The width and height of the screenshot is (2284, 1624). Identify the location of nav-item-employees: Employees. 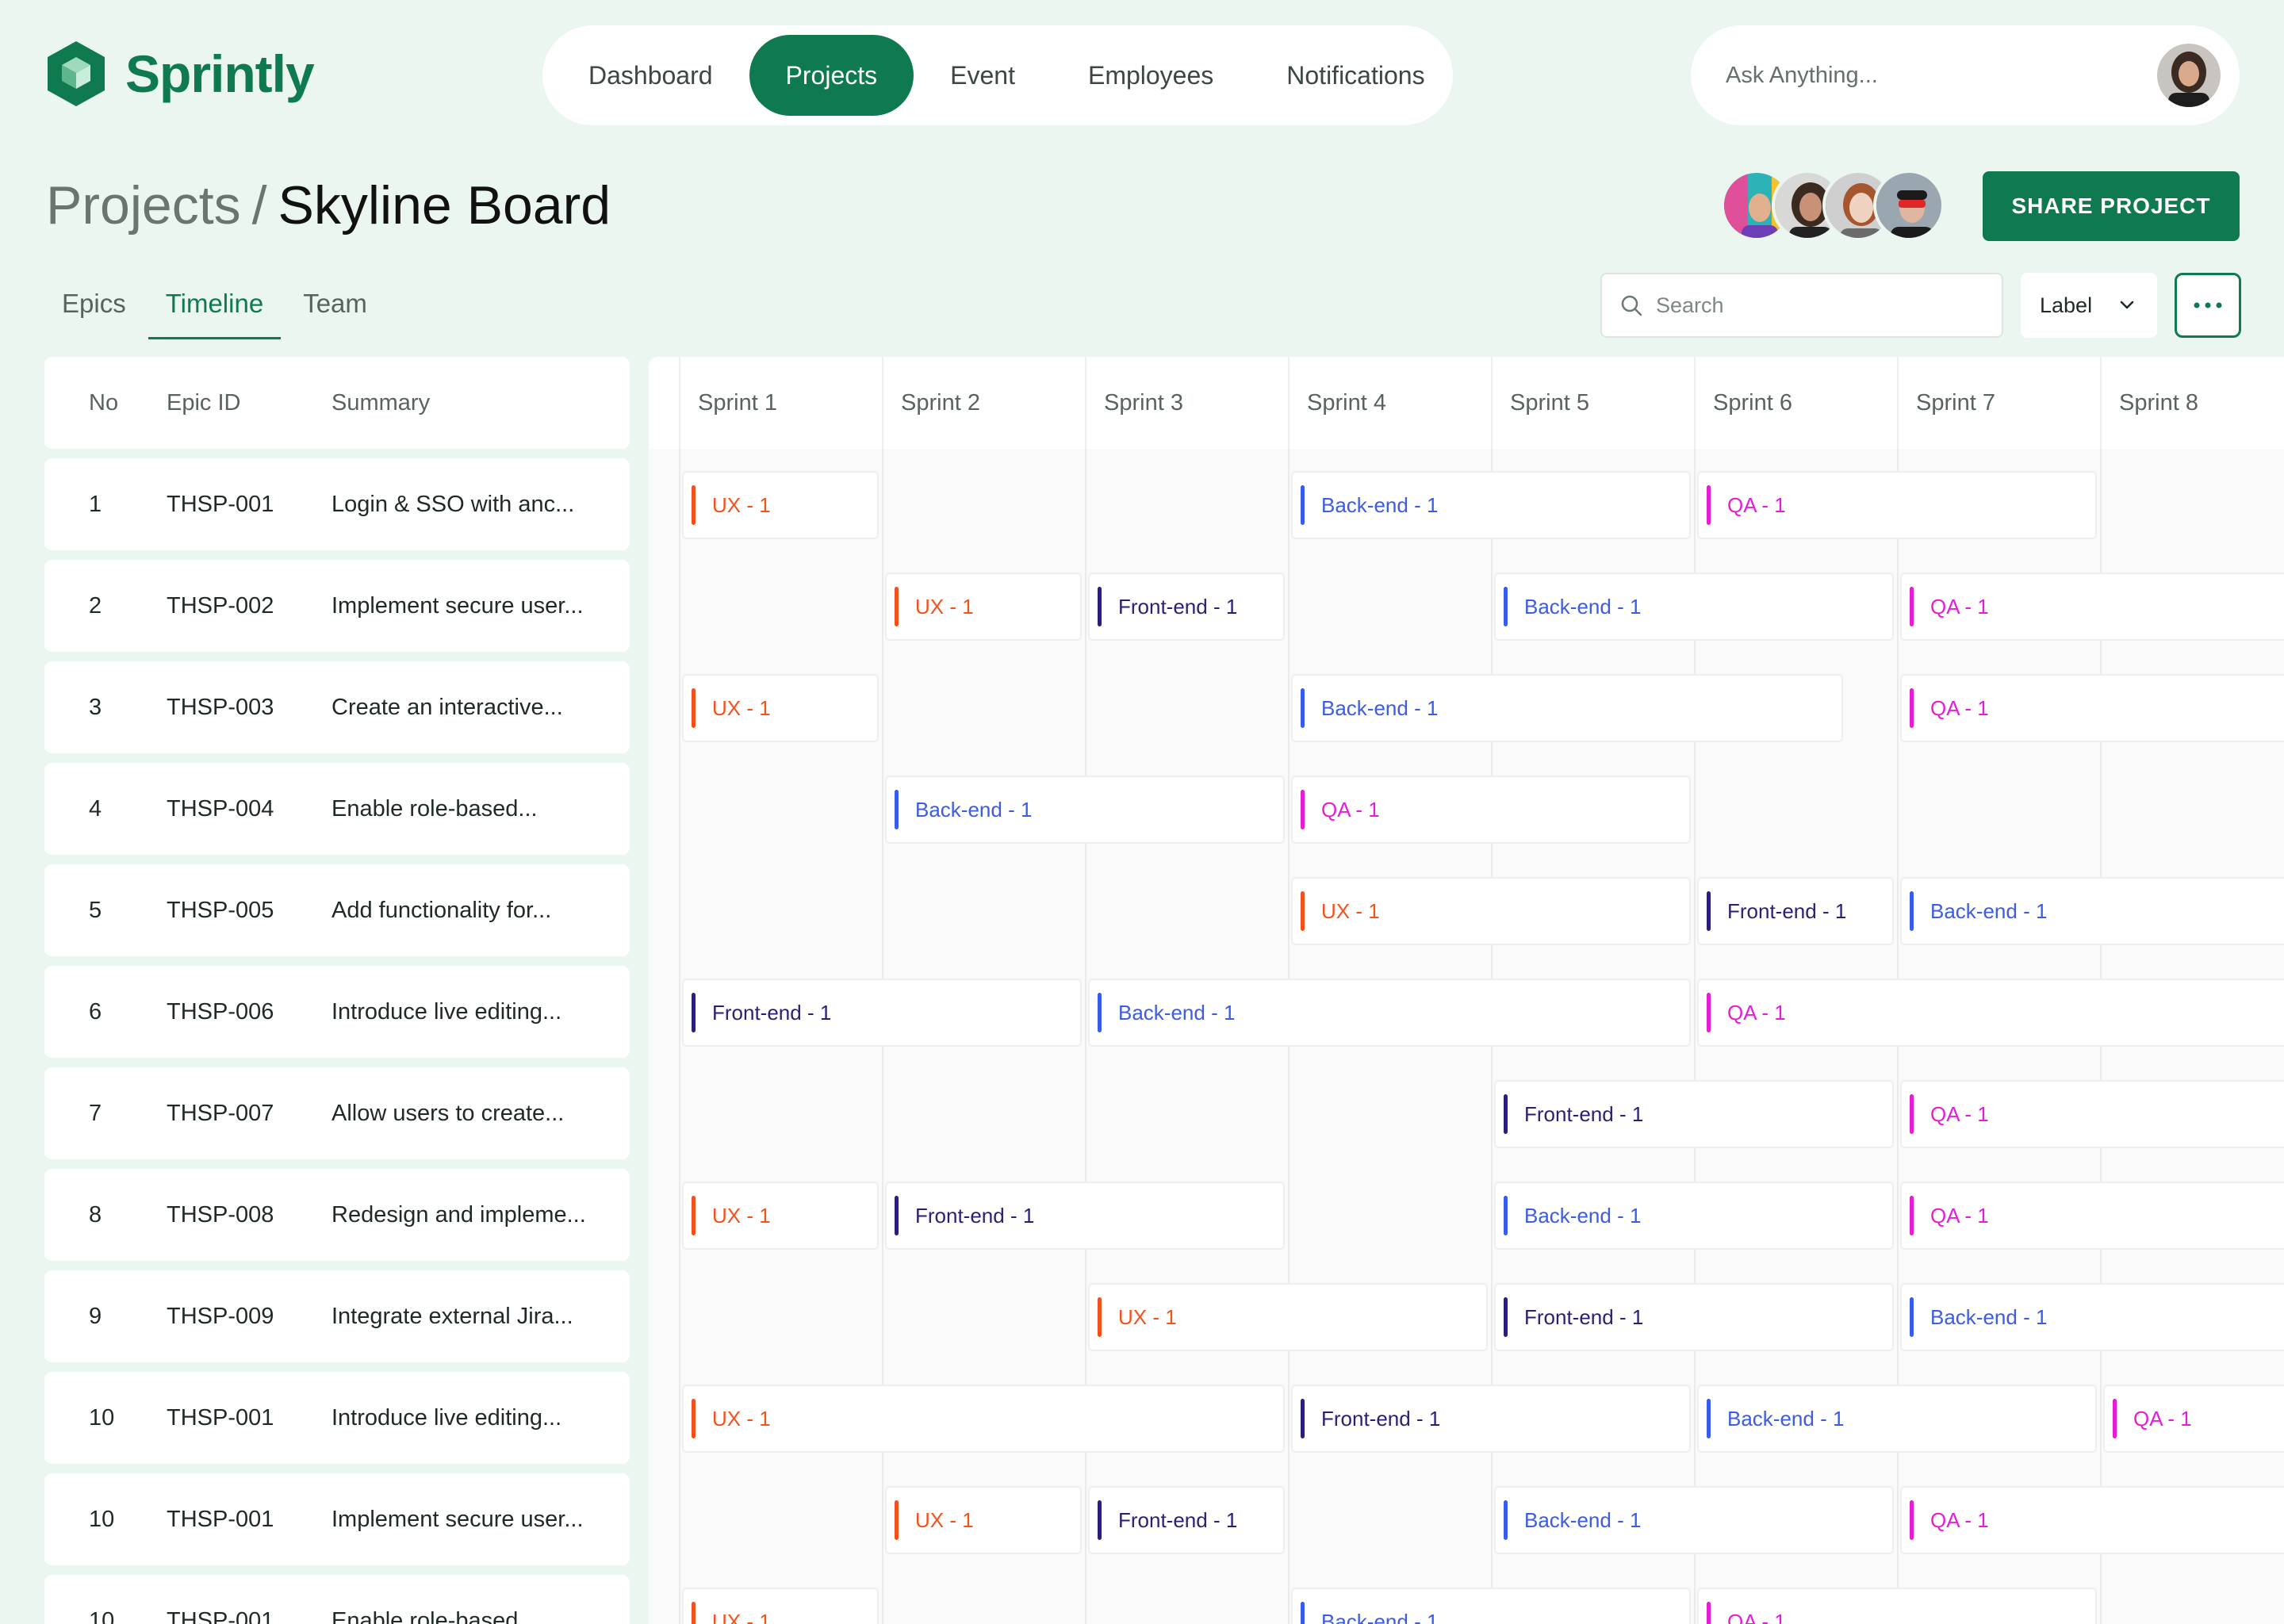
(1151, 75).